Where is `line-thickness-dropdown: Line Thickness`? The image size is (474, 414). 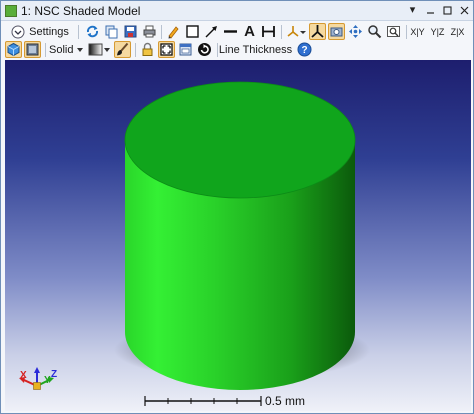 line-thickness-dropdown: Line Thickness is located at coordinates (255, 49).